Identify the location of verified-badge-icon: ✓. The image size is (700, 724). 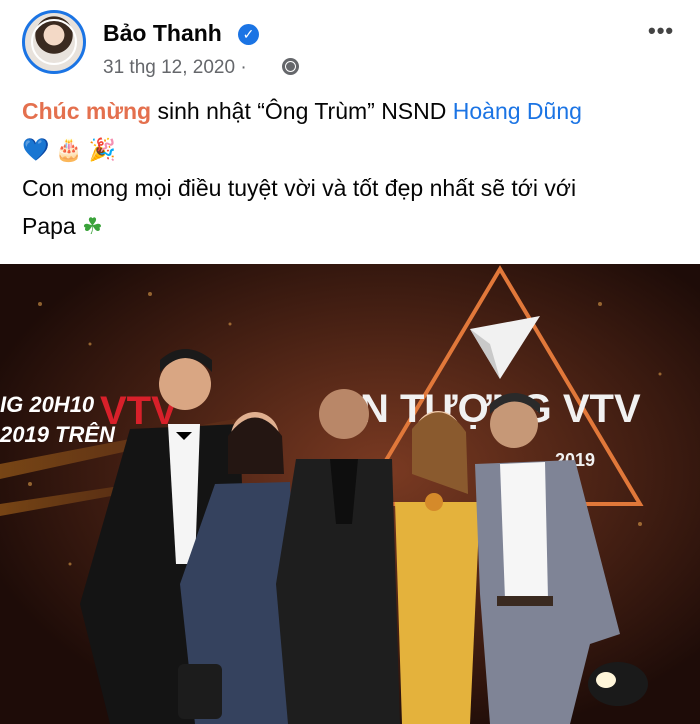
(248, 34).